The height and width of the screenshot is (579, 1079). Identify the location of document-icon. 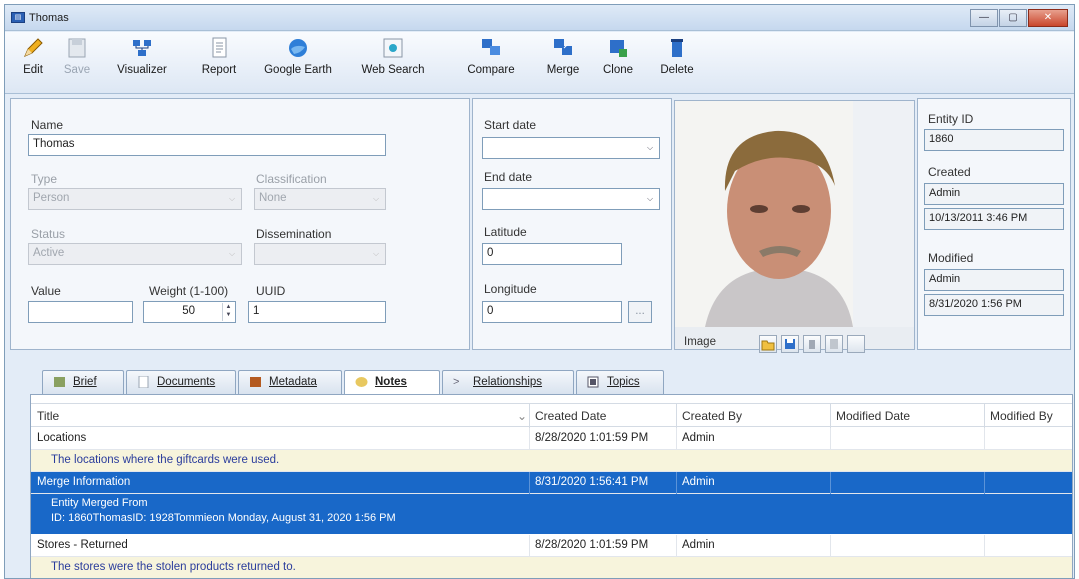
(143, 382).